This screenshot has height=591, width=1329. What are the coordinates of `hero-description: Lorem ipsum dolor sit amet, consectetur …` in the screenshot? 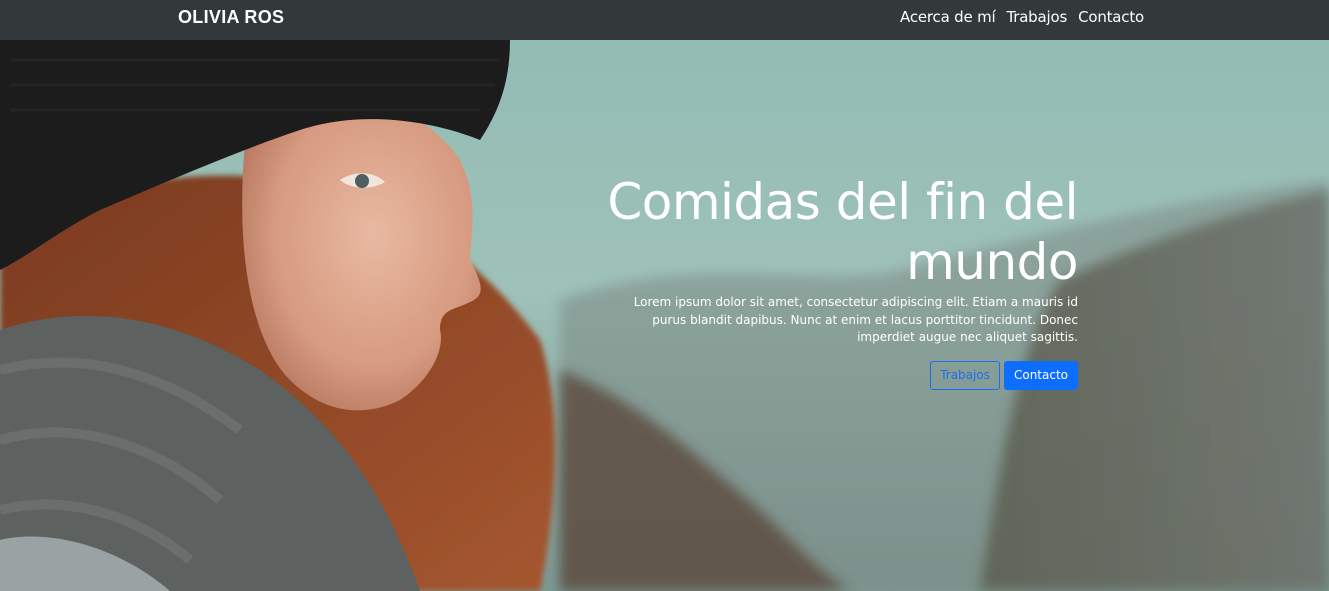 It's located at (855, 319).